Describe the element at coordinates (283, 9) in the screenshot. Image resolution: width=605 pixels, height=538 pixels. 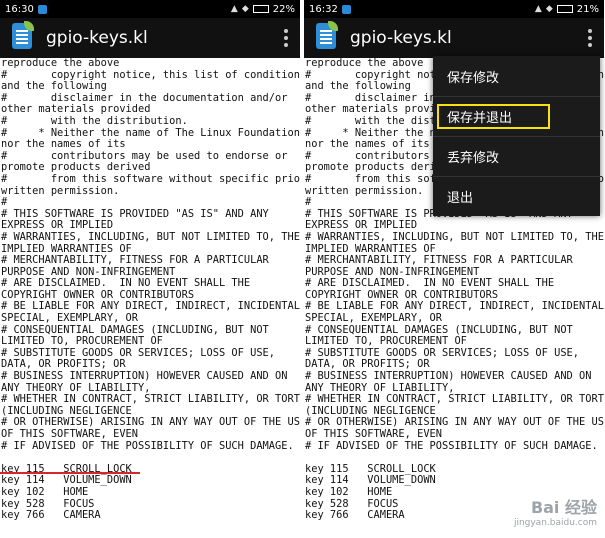
I see `battery-percent: 22%` at that location.